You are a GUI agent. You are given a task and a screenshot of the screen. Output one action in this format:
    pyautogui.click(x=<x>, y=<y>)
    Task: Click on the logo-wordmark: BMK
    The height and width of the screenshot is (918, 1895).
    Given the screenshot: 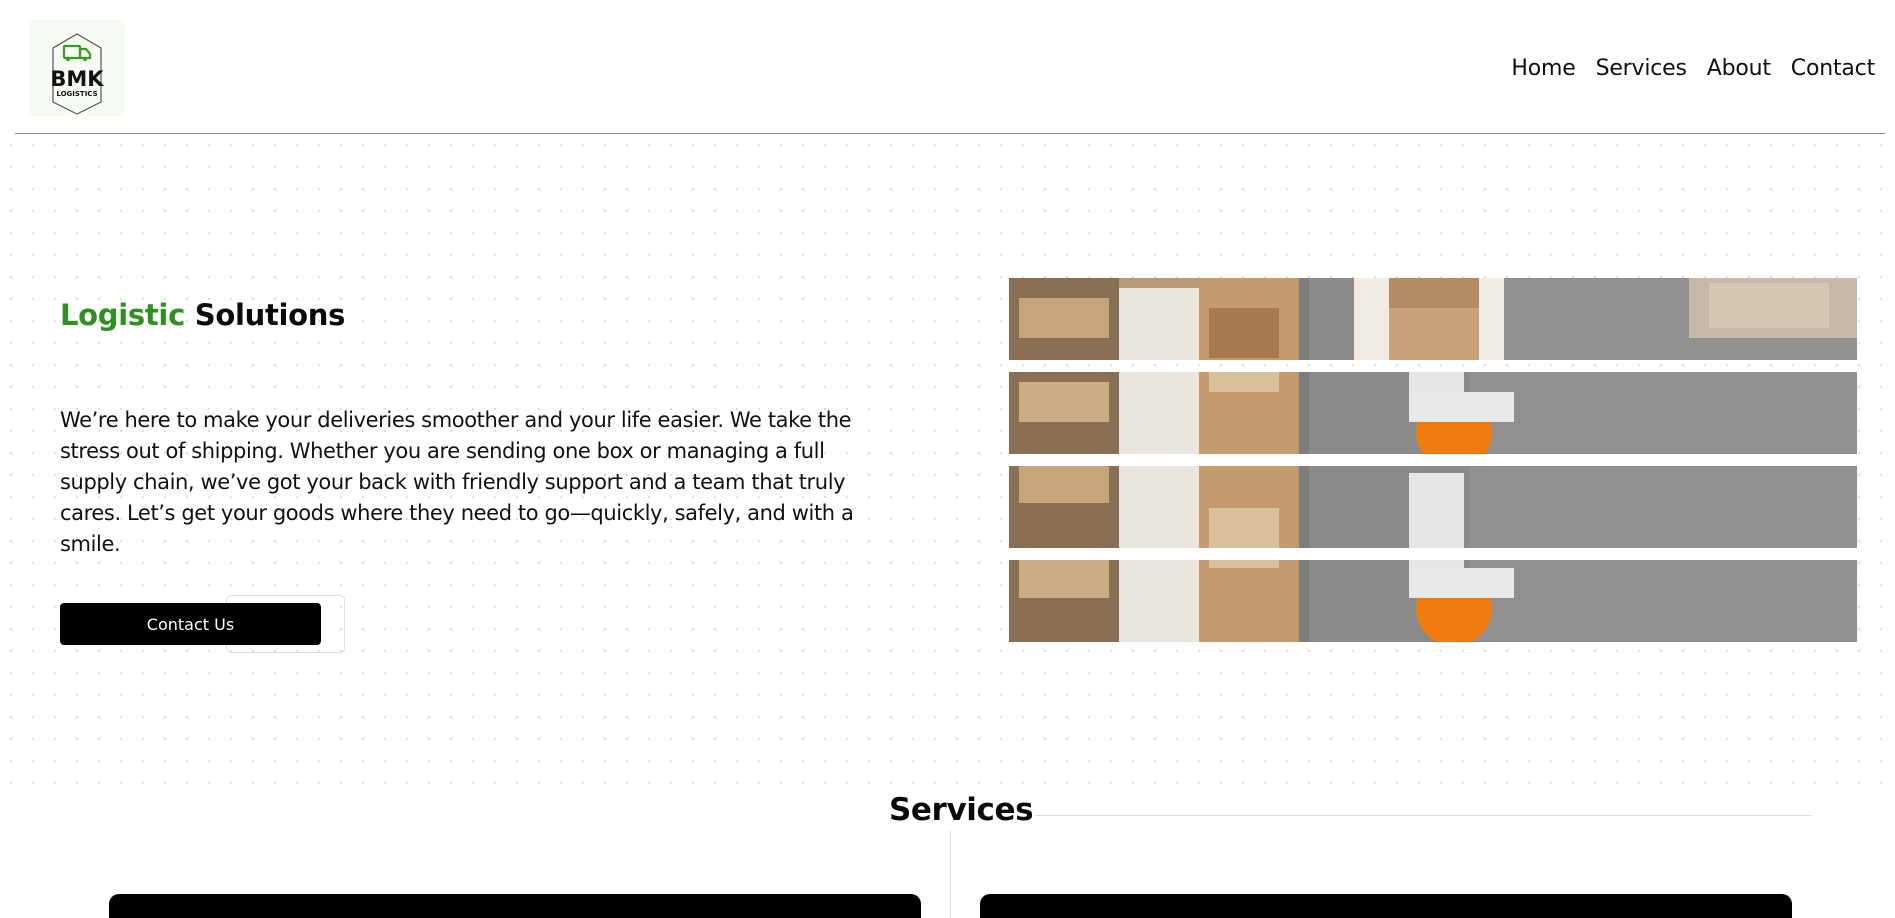 What is the action you would take?
    pyautogui.click(x=77, y=79)
    